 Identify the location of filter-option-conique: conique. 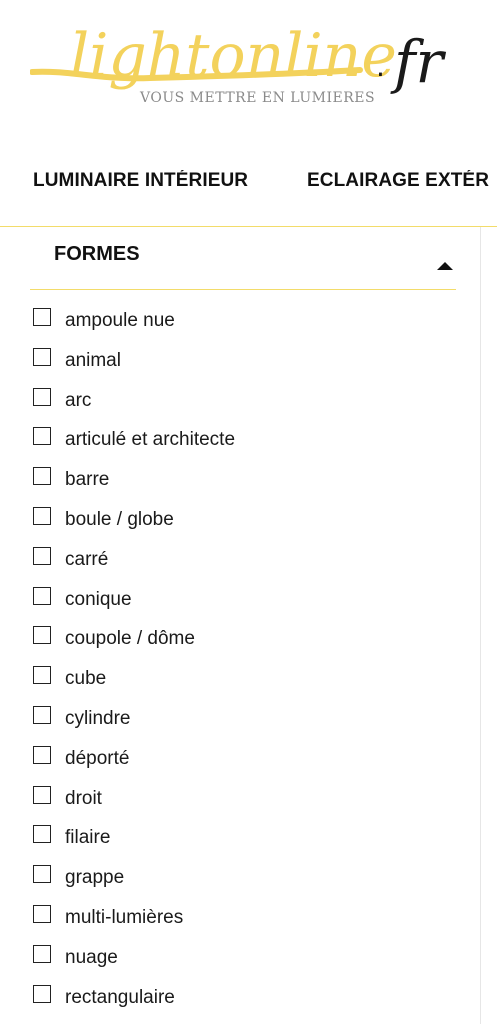
(253, 606).